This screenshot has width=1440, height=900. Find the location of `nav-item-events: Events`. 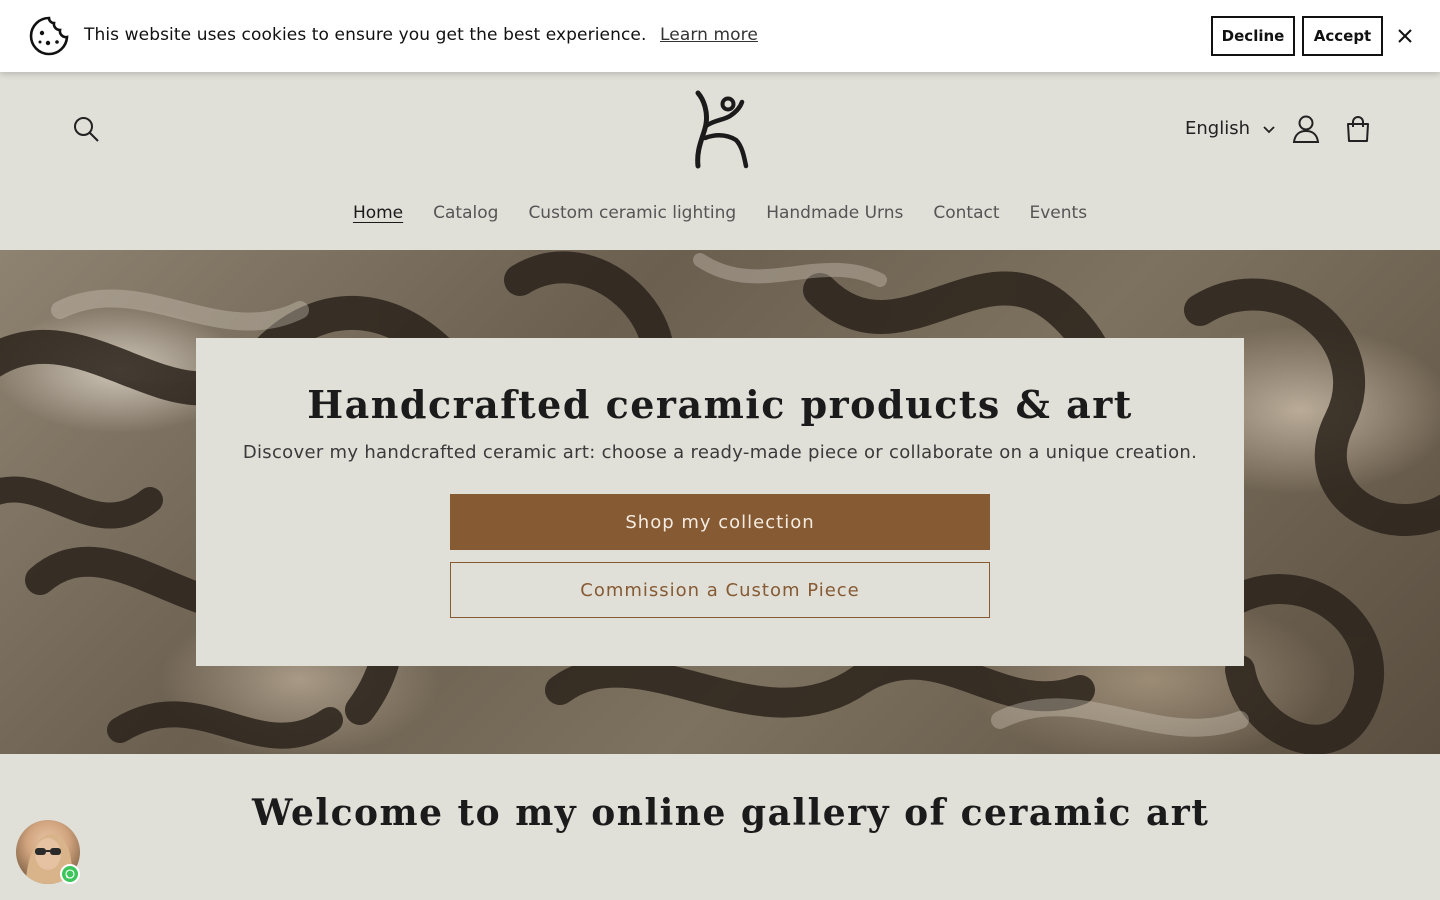

nav-item-events: Events is located at coordinates (1059, 213).